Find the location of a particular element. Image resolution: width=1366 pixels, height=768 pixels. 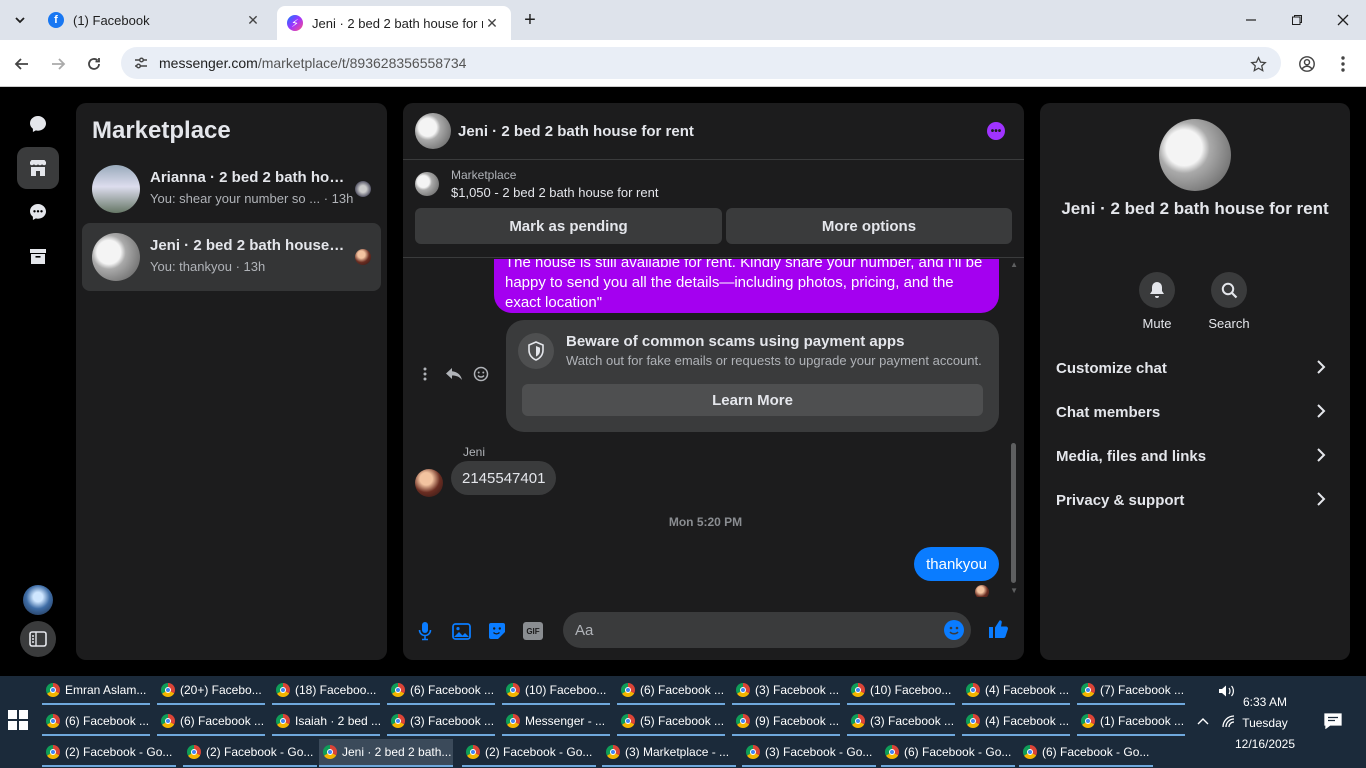

more-vertical-icon is located at coordinates (425, 376).